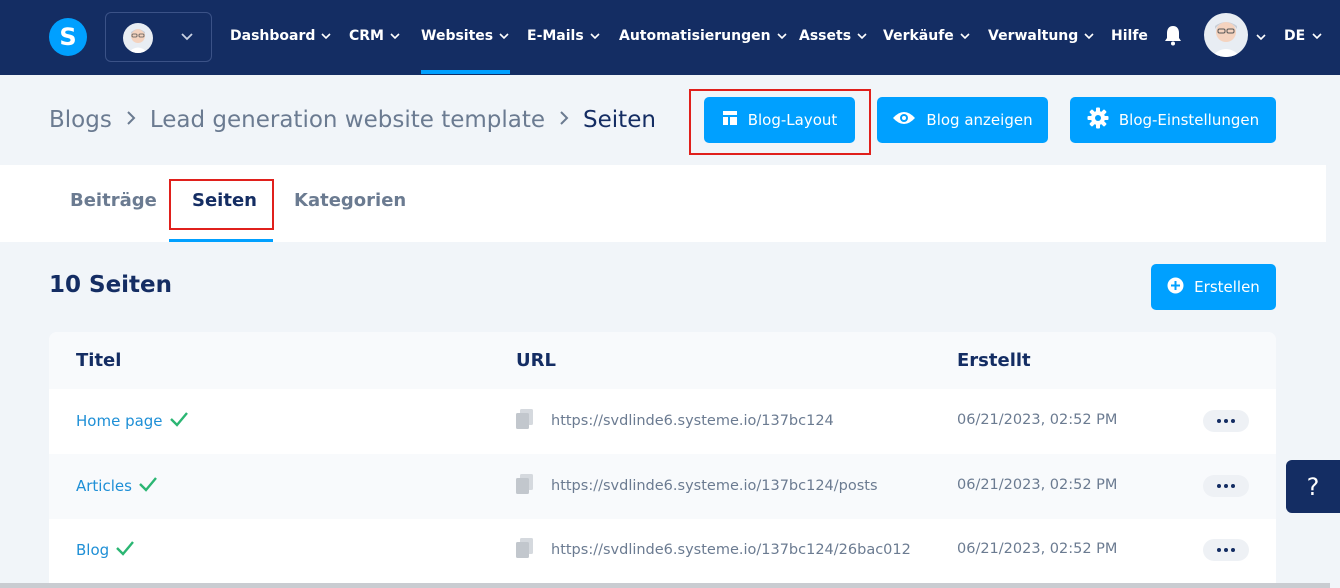 Image resolution: width=1340 pixels, height=588 pixels. I want to click on user-avatar, so click(1226, 35).